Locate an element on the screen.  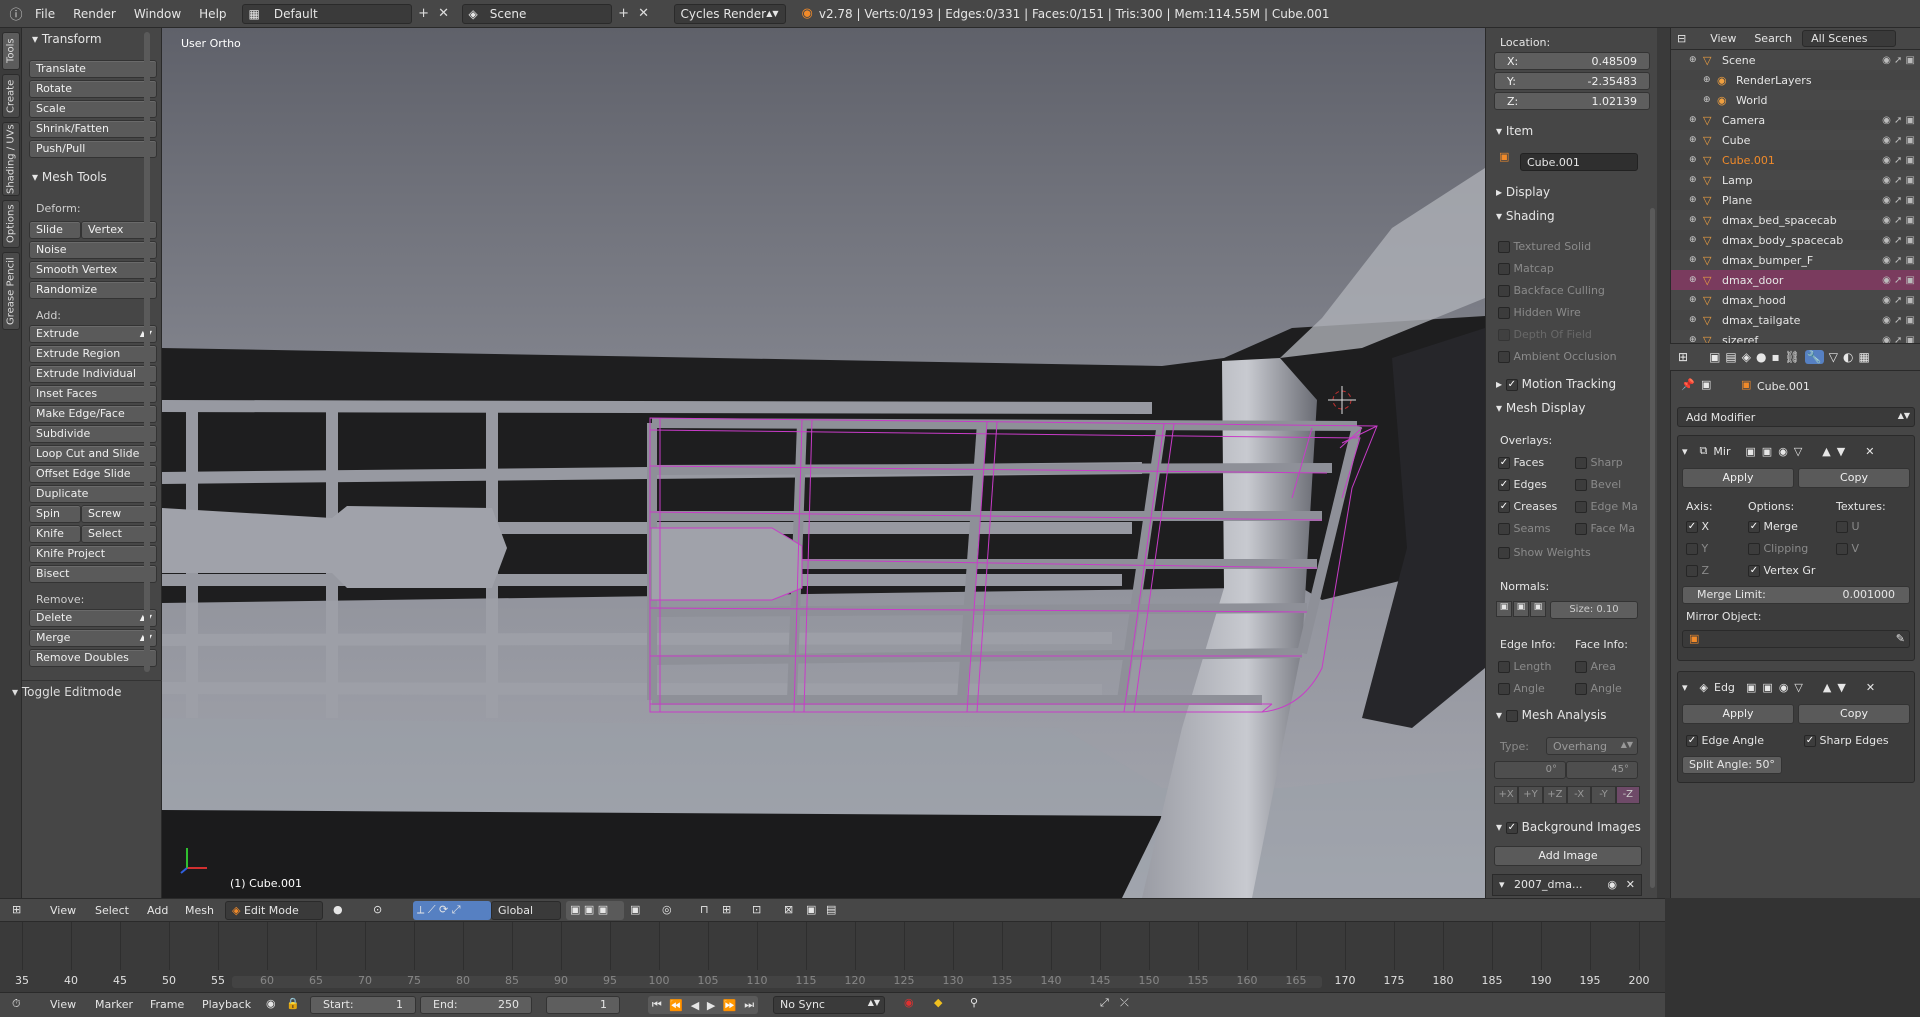
manipulator-toggle-icon: ⟂ ⟋ ⟳ ⤢ is located at coordinates (452, 910).